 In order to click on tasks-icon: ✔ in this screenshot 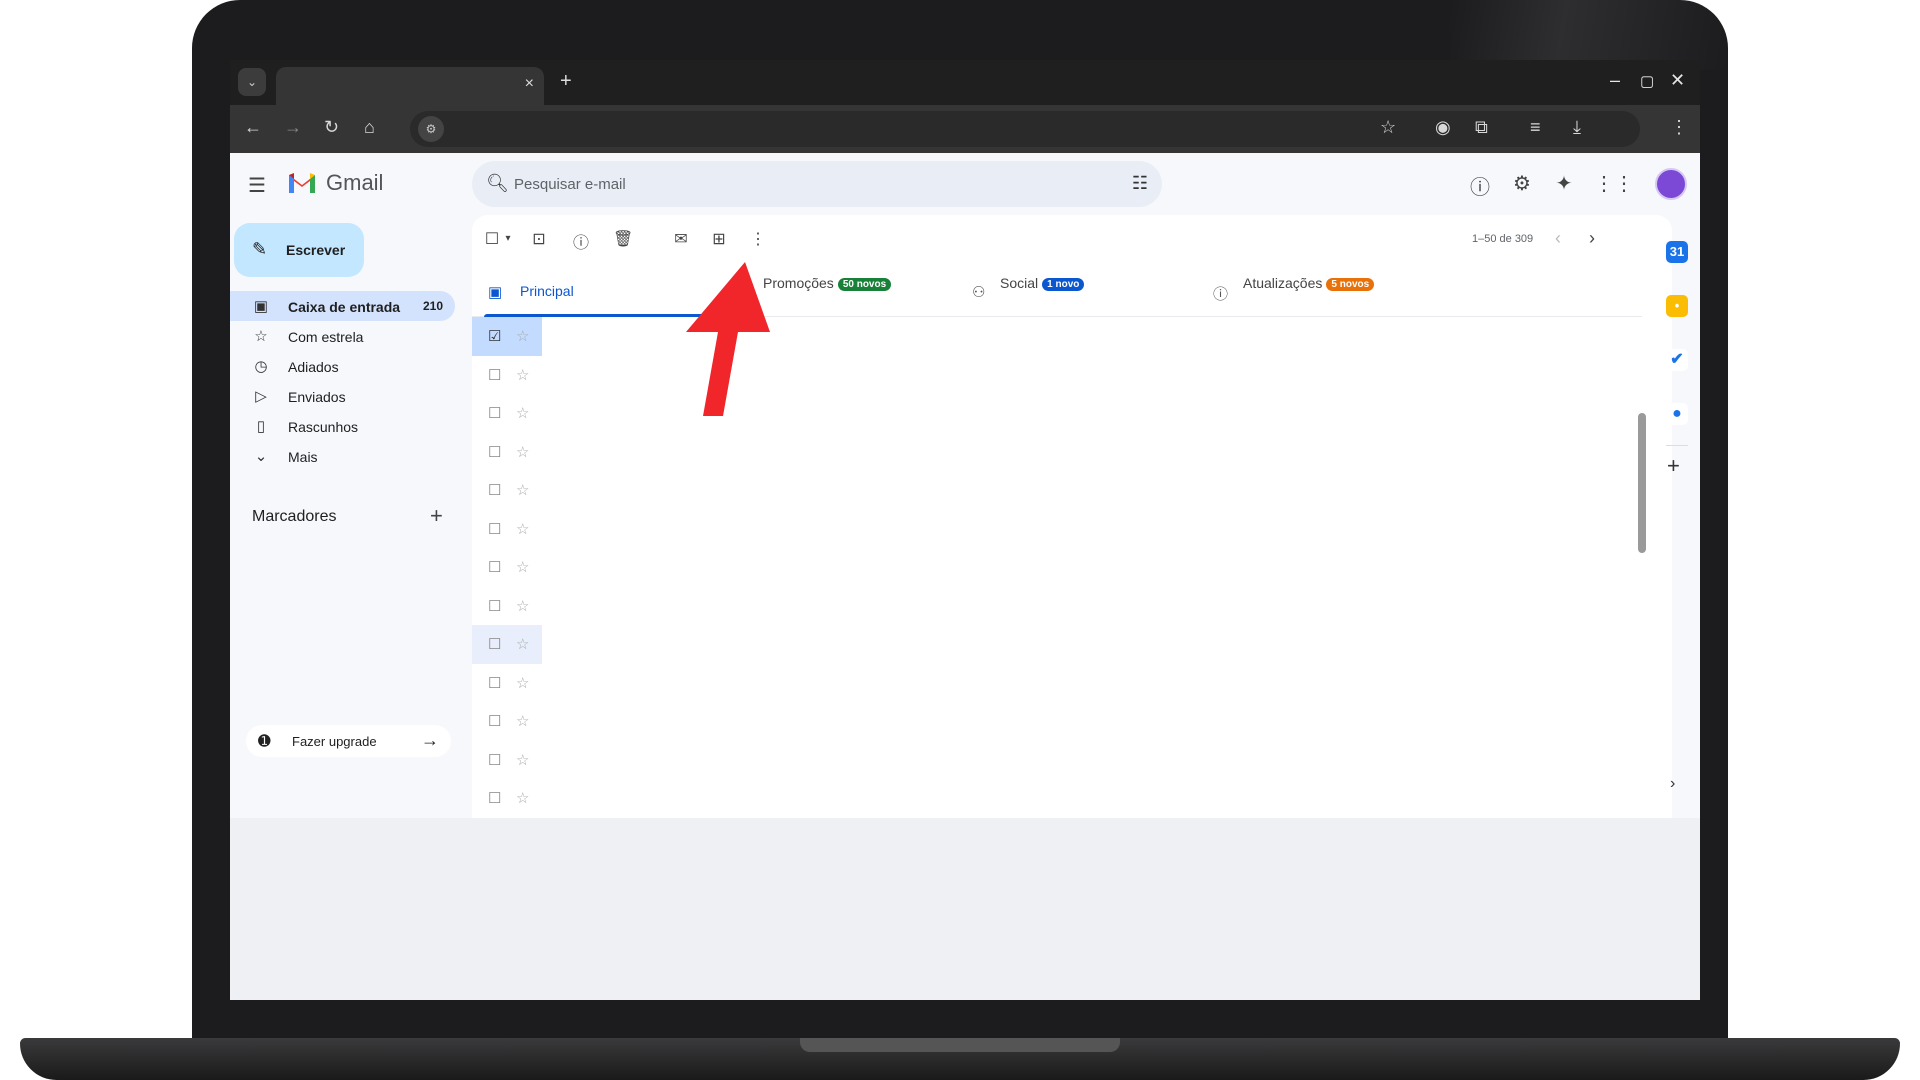, I will do `click(1677, 360)`.